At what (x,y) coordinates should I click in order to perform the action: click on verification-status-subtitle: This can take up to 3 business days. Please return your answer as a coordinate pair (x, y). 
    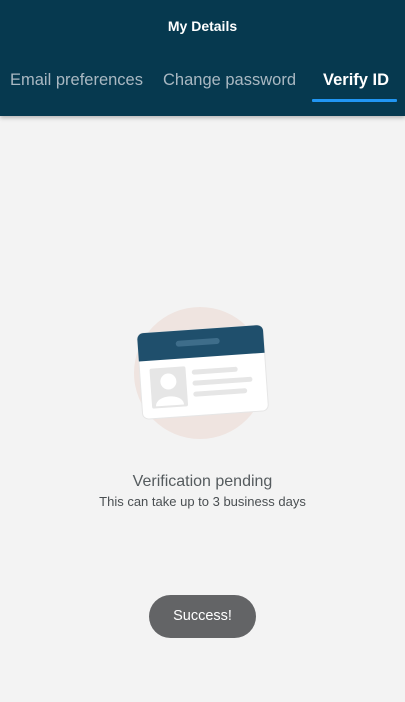
    Looking at the image, I should click on (202, 501).